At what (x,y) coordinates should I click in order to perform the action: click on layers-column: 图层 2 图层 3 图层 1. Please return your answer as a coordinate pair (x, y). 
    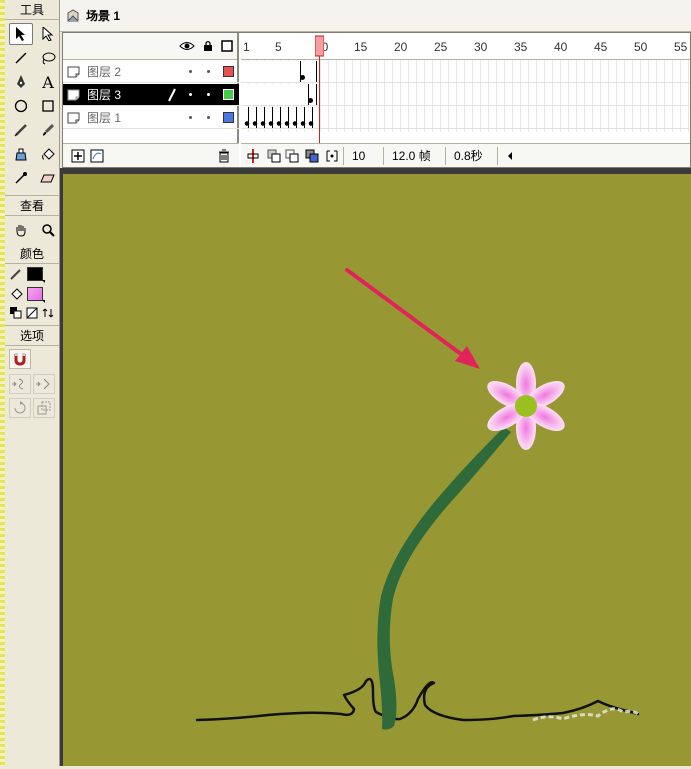
    Looking at the image, I should click on (151, 100).